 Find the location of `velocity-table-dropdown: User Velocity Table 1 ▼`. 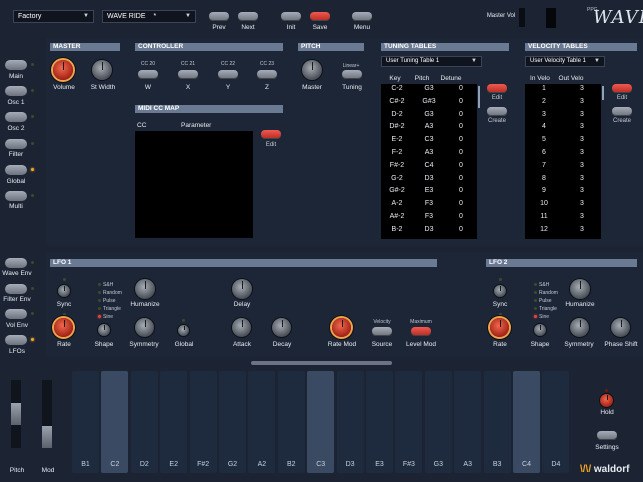

velocity-table-dropdown: User Velocity Table 1 ▼ is located at coordinates (565, 61).